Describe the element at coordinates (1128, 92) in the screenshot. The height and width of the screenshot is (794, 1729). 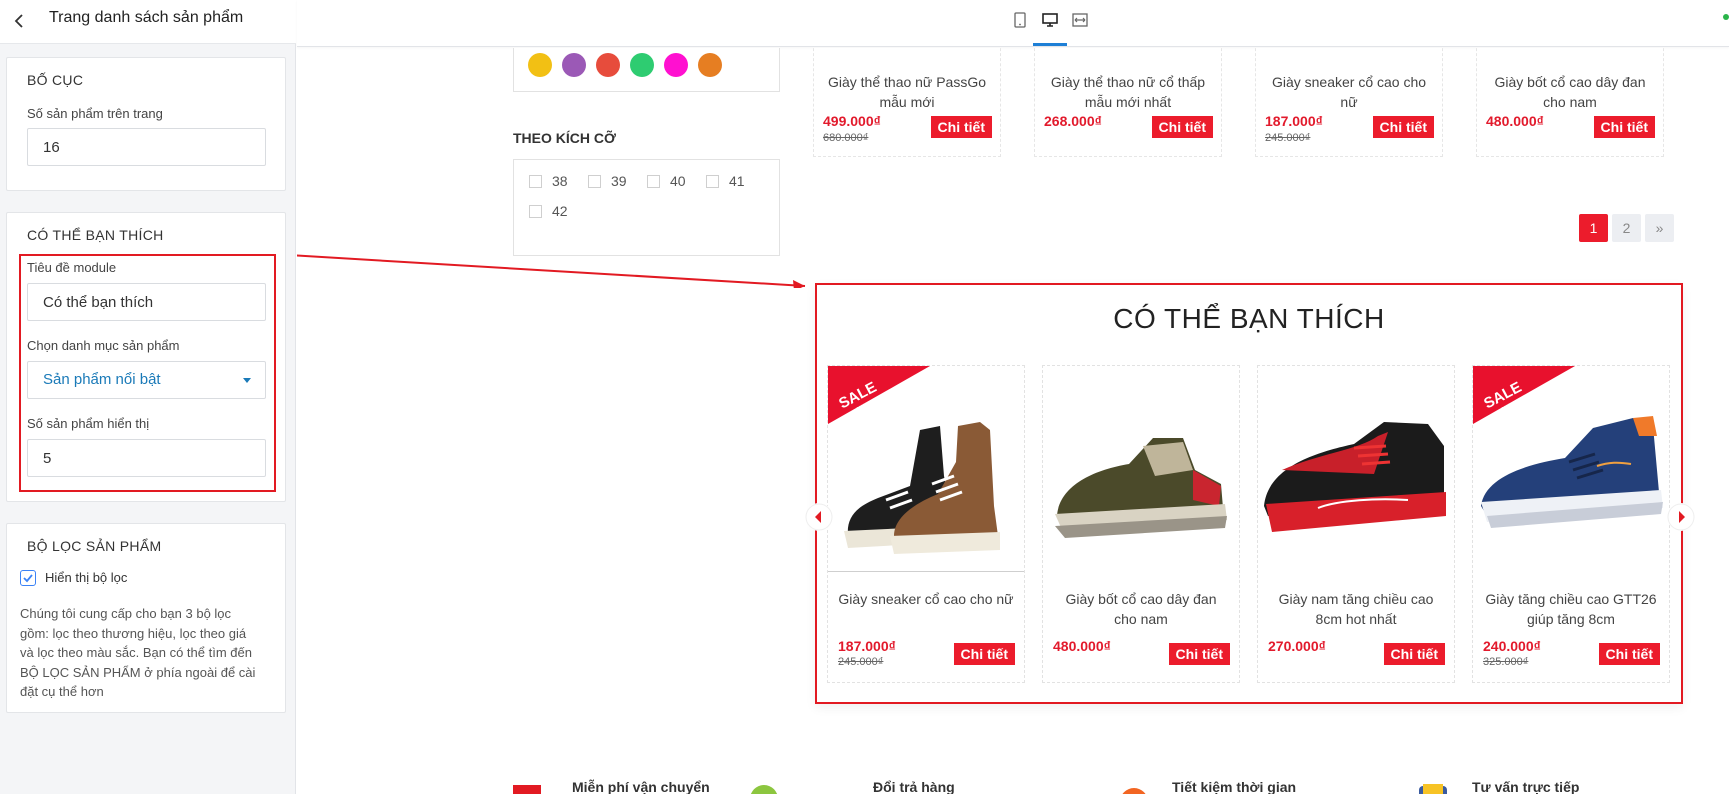
I see `product-name: Giày thể thao nữ cổ thấp mẫu mới nhất` at that location.